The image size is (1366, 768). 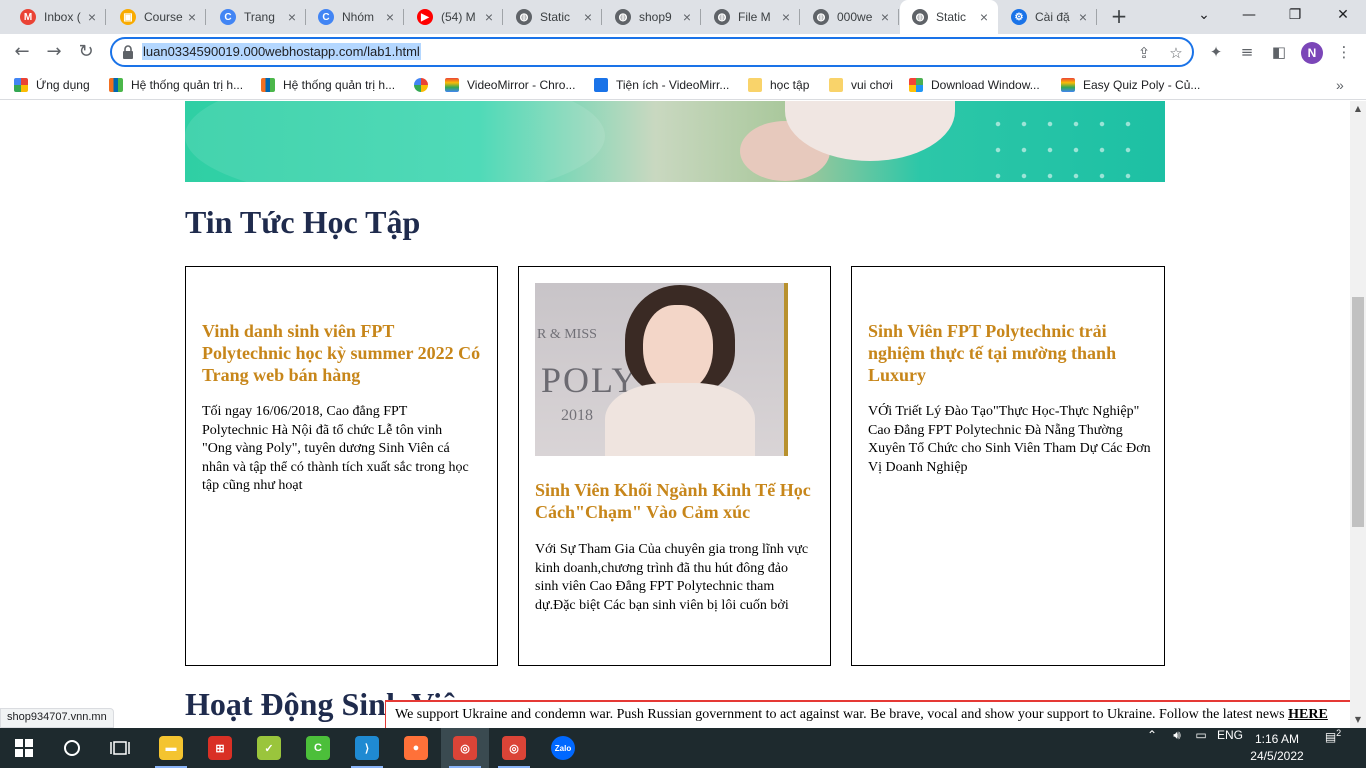 What do you see at coordinates (1204, 15) in the screenshot?
I see `tab-search-button: ⌄` at bounding box center [1204, 15].